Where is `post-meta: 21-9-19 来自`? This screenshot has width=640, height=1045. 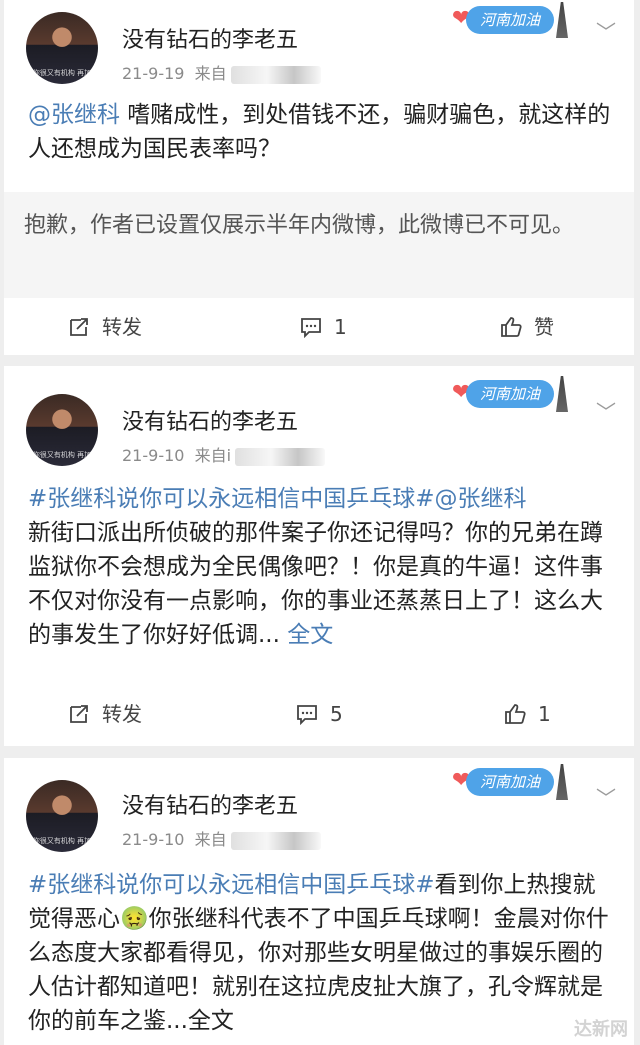
post-meta: 21-9-19 来自 is located at coordinates (221, 72).